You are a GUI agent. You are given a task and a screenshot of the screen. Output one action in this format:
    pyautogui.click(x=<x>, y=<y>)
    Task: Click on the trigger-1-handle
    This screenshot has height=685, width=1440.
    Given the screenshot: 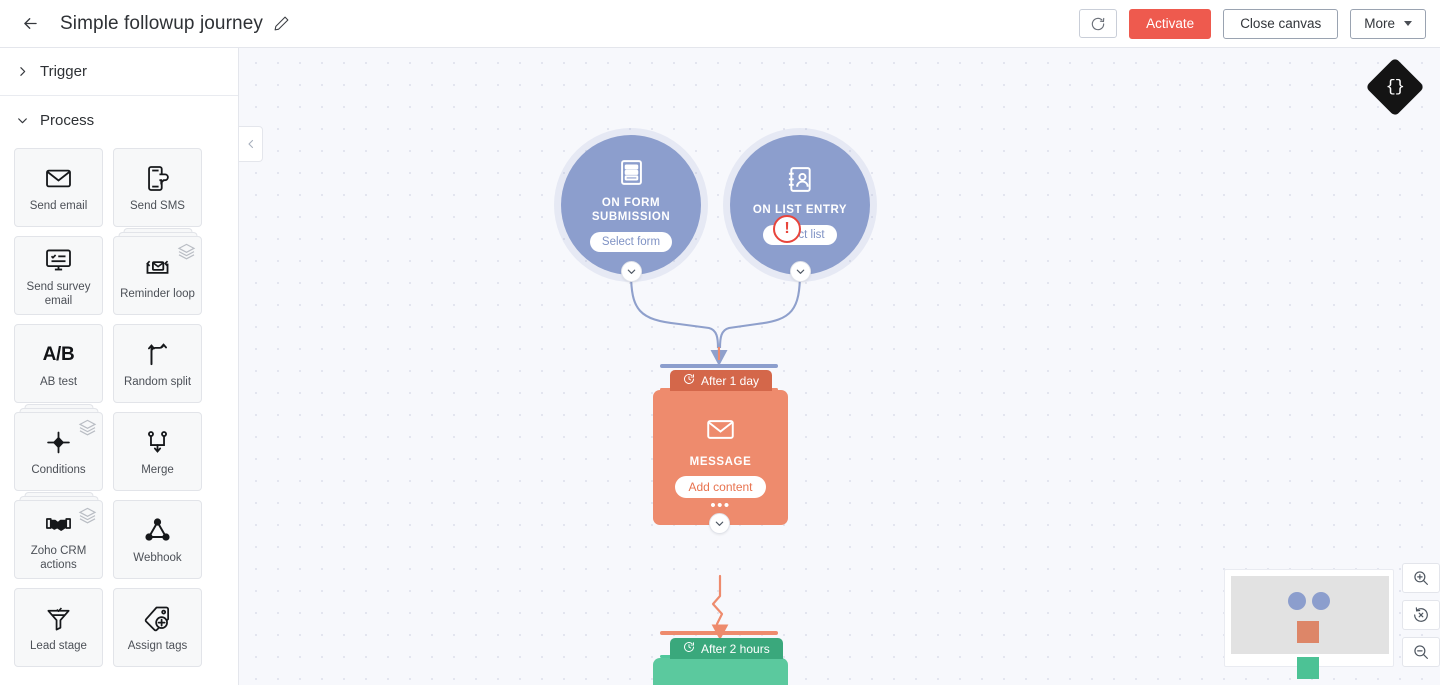 What is the action you would take?
    pyautogui.click(x=631, y=271)
    